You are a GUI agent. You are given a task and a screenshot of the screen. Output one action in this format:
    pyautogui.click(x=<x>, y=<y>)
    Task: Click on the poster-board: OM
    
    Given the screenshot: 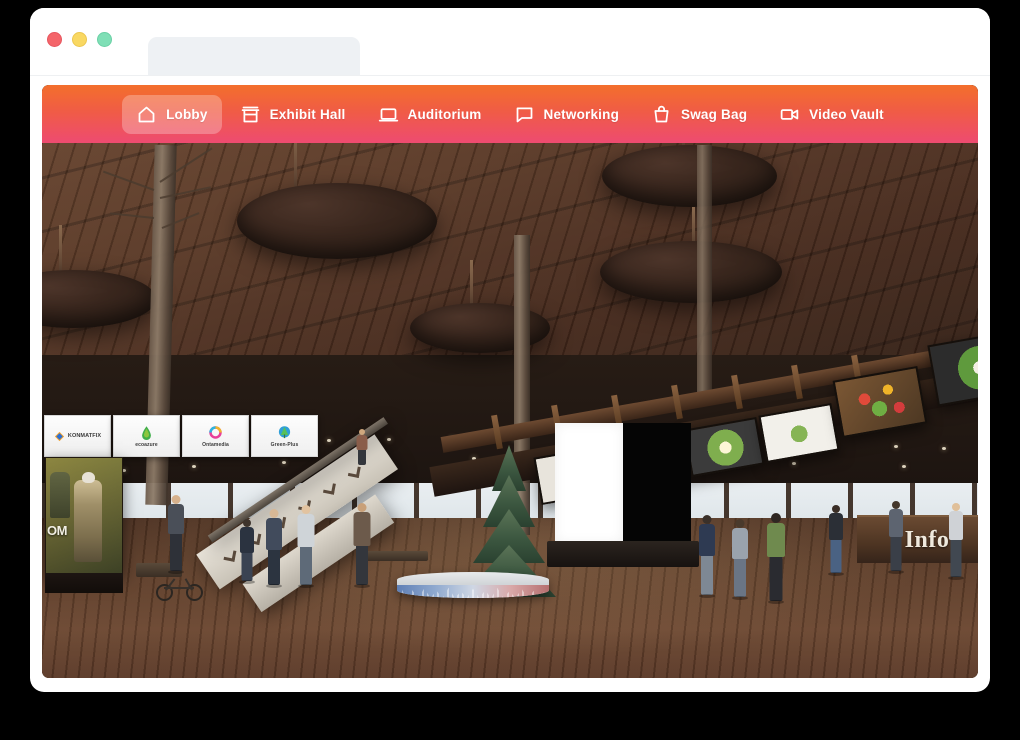 What is the action you would take?
    pyautogui.click(x=84, y=516)
    